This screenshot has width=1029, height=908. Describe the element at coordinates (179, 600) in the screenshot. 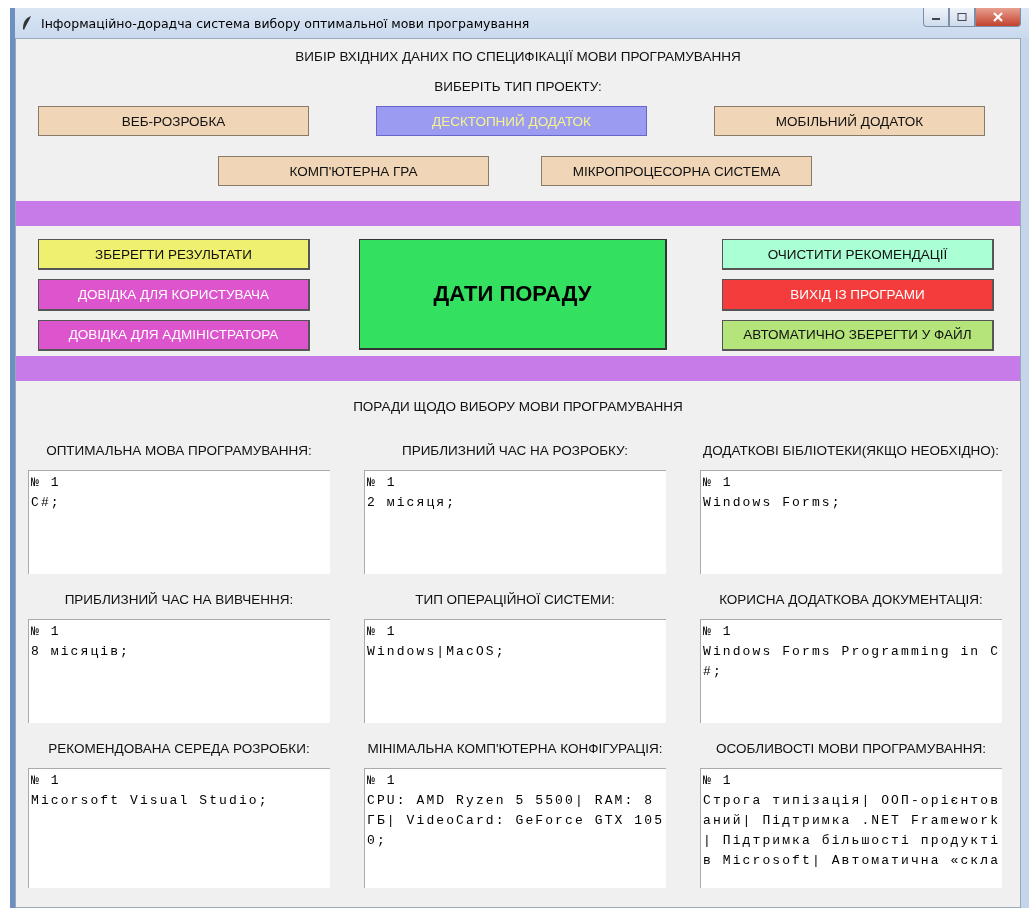

I see `field-label: ПРИБЛИЗНИЙ ЧАС НА ВИВЧЕННЯ:` at that location.